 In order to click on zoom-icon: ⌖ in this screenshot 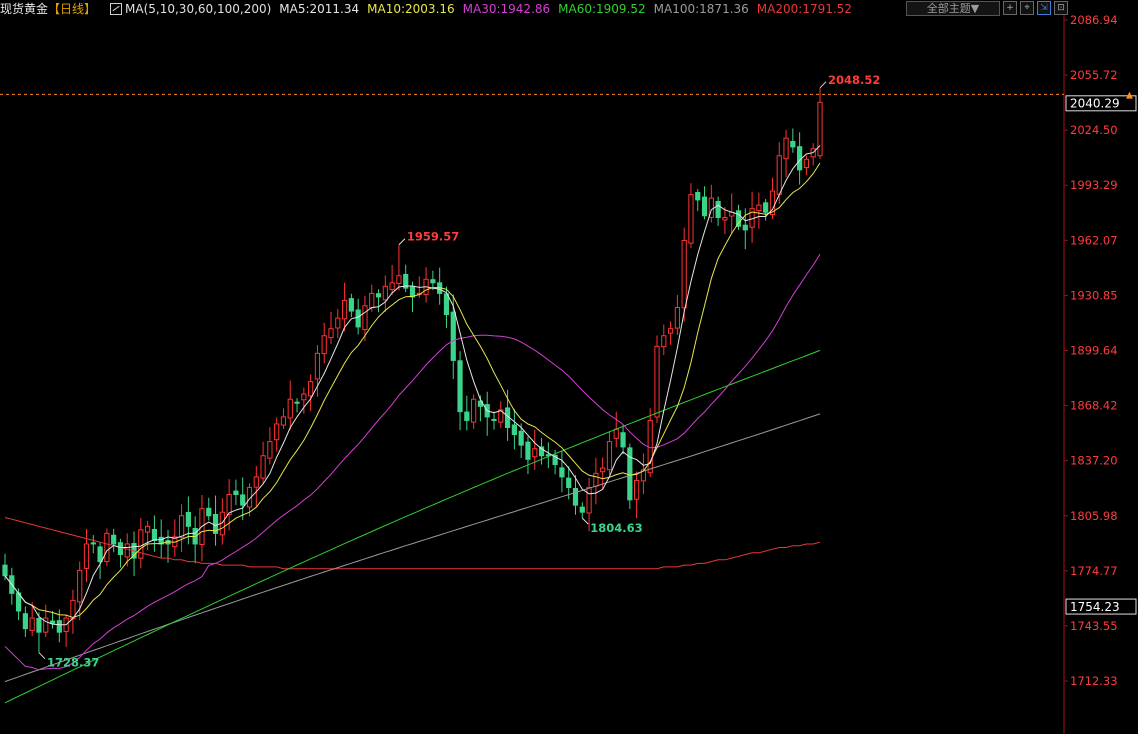, I will do `click(1027, 8)`.